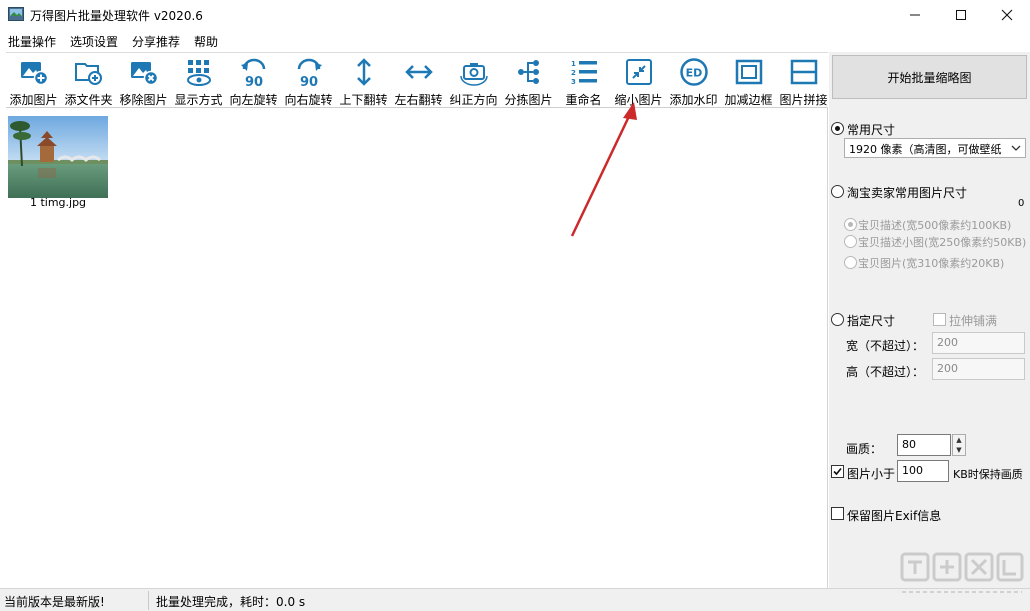 This screenshot has width=1030, height=611. I want to click on title-bar: 万得图片批量处理软件 v2020.6, so click(515, 15).